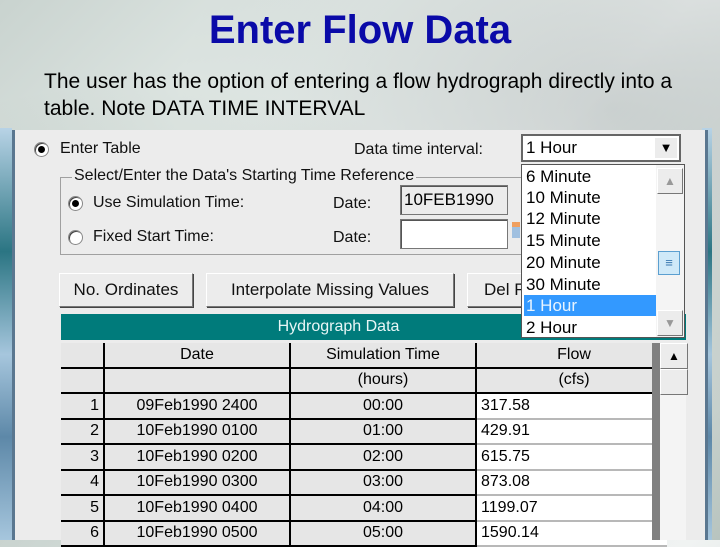 The height and width of the screenshot is (547, 720). Describe the element at coordinates (516, 230) in the screenshot. I see `calendar-icon` at that location.